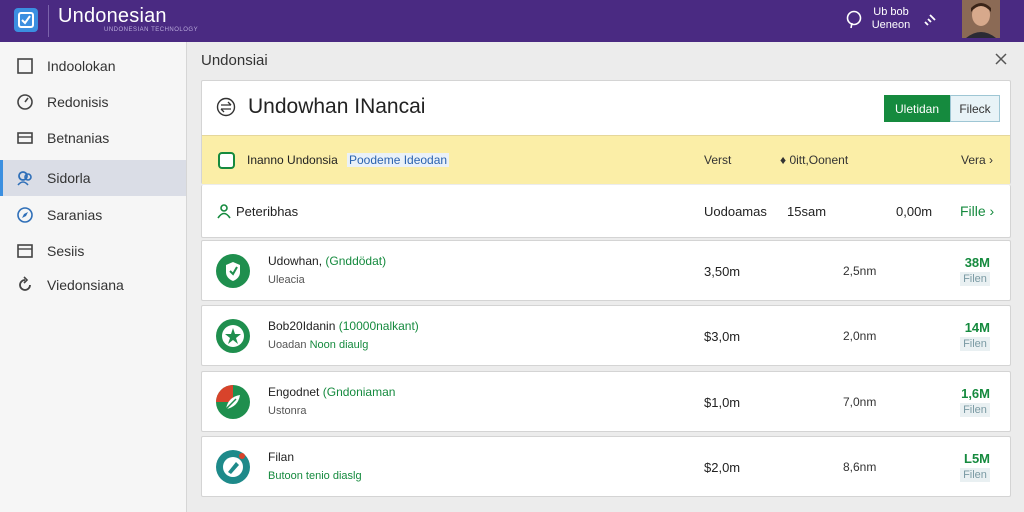 The image size is (1024, 512). I want to click on item-col-1: $3,0m, so click(722, 336).